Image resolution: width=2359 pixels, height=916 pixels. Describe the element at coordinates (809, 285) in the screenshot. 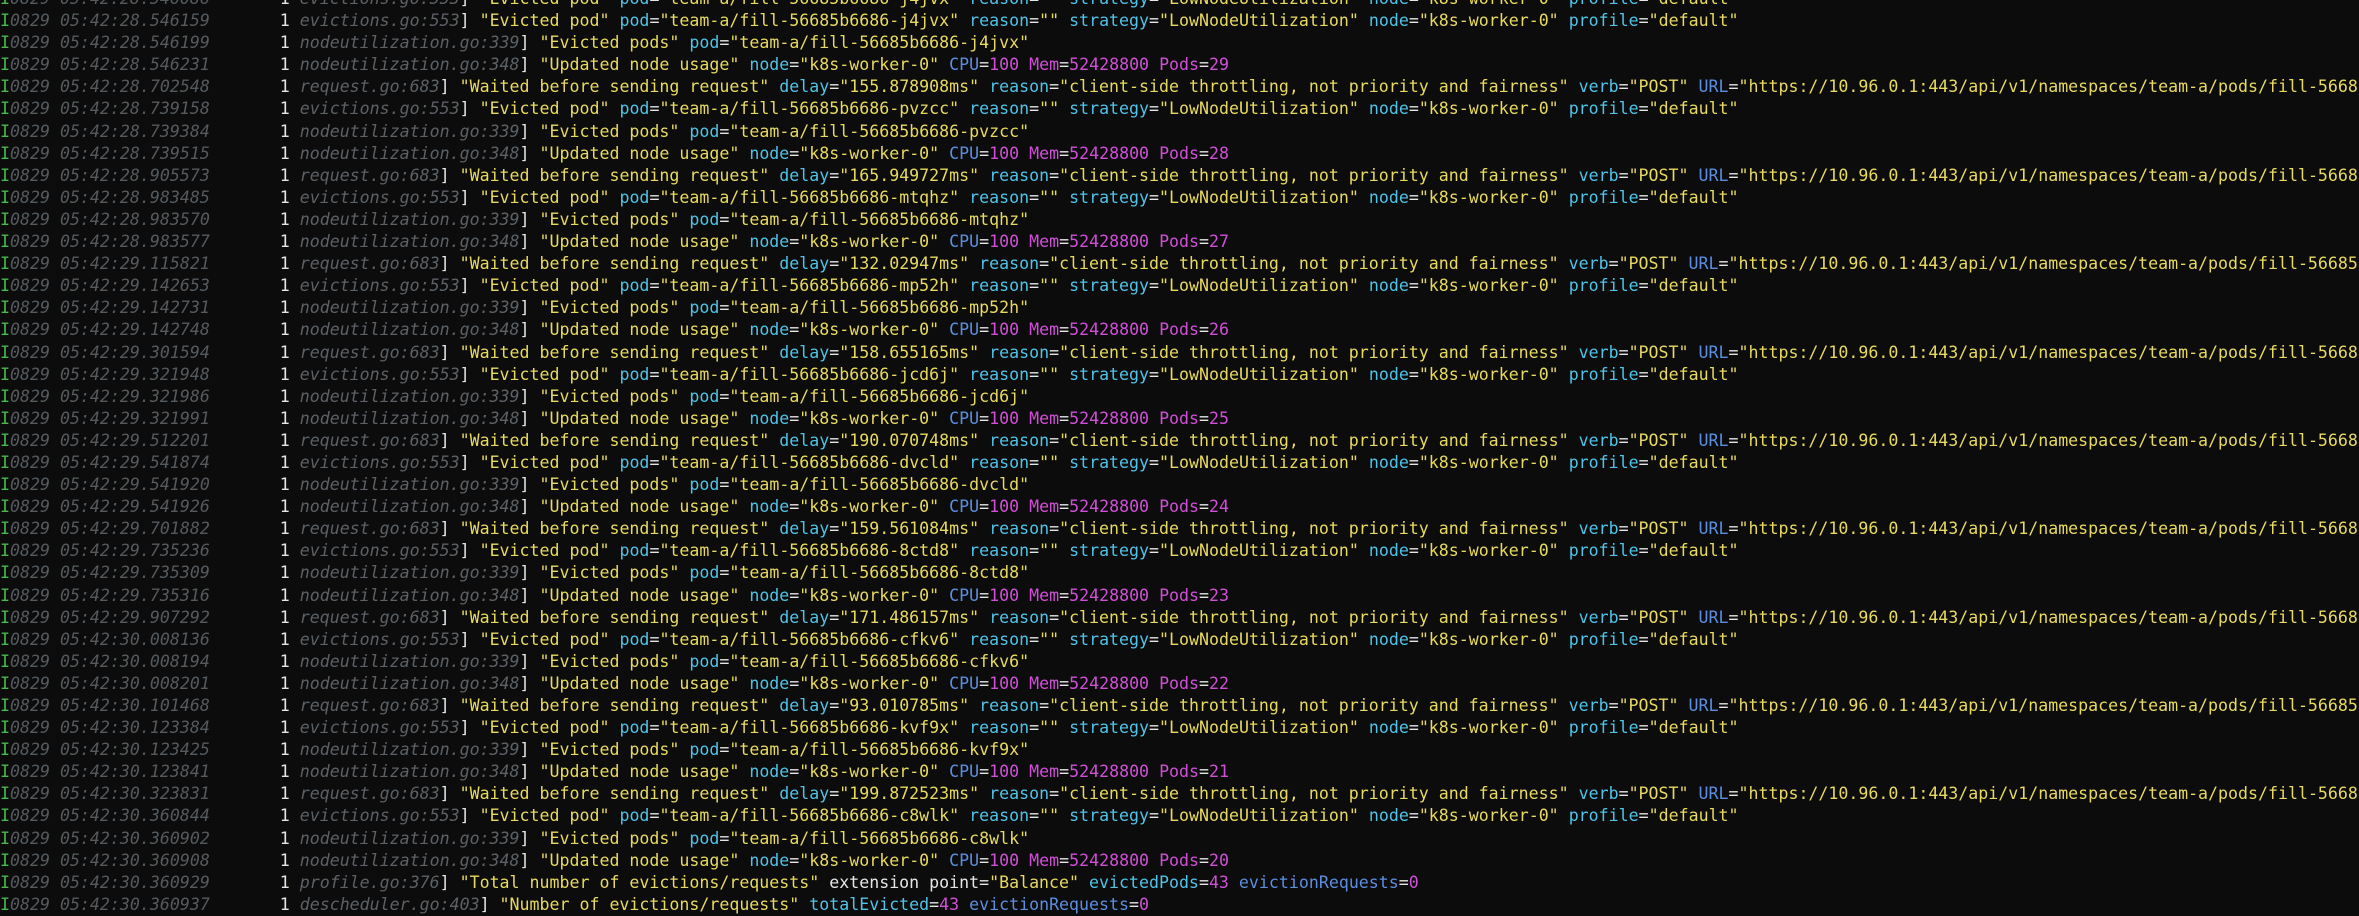

I see `log-field-value: "team-a/fill-56685b6686-mp52h"` at that location.